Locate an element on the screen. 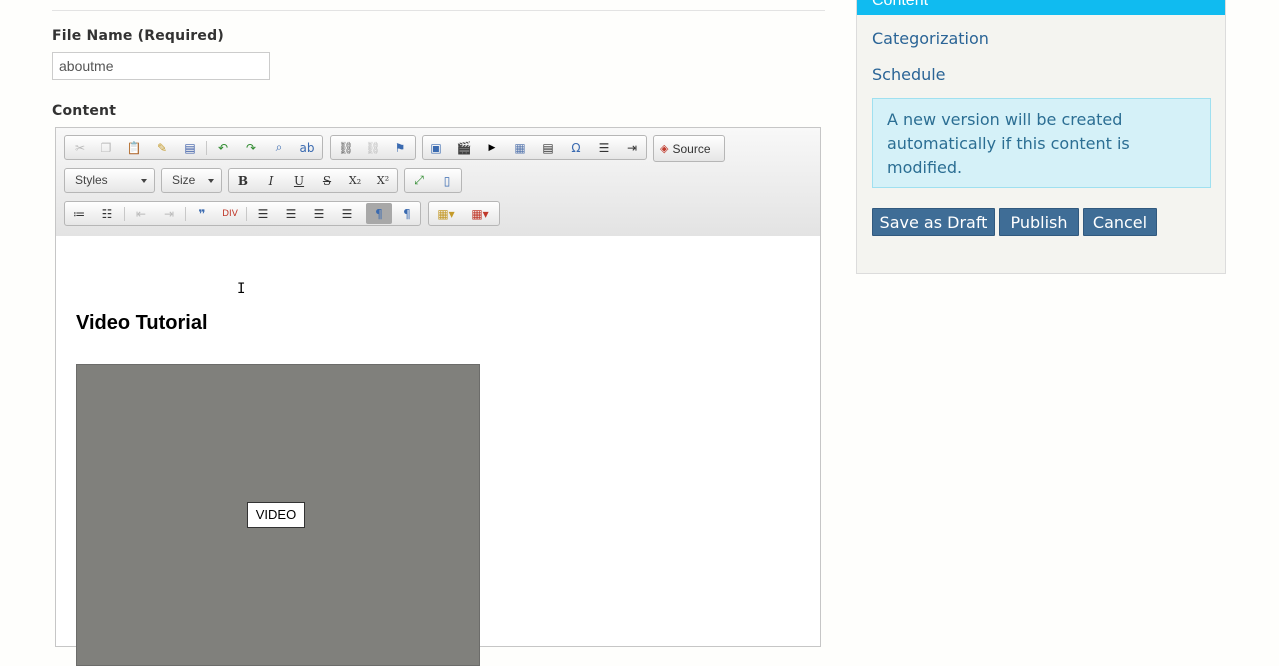  content-label: Content is located at coordinates (84, 111).